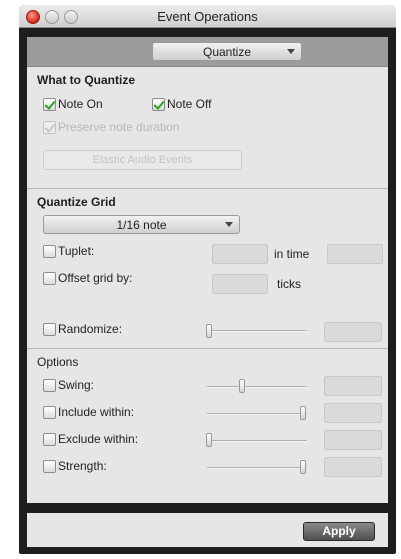  What do you see at coordinates (86, 80) in the screenshot?
I see `what-to-quantize-heading: What to Quantize` at bounding box center [86, 80].